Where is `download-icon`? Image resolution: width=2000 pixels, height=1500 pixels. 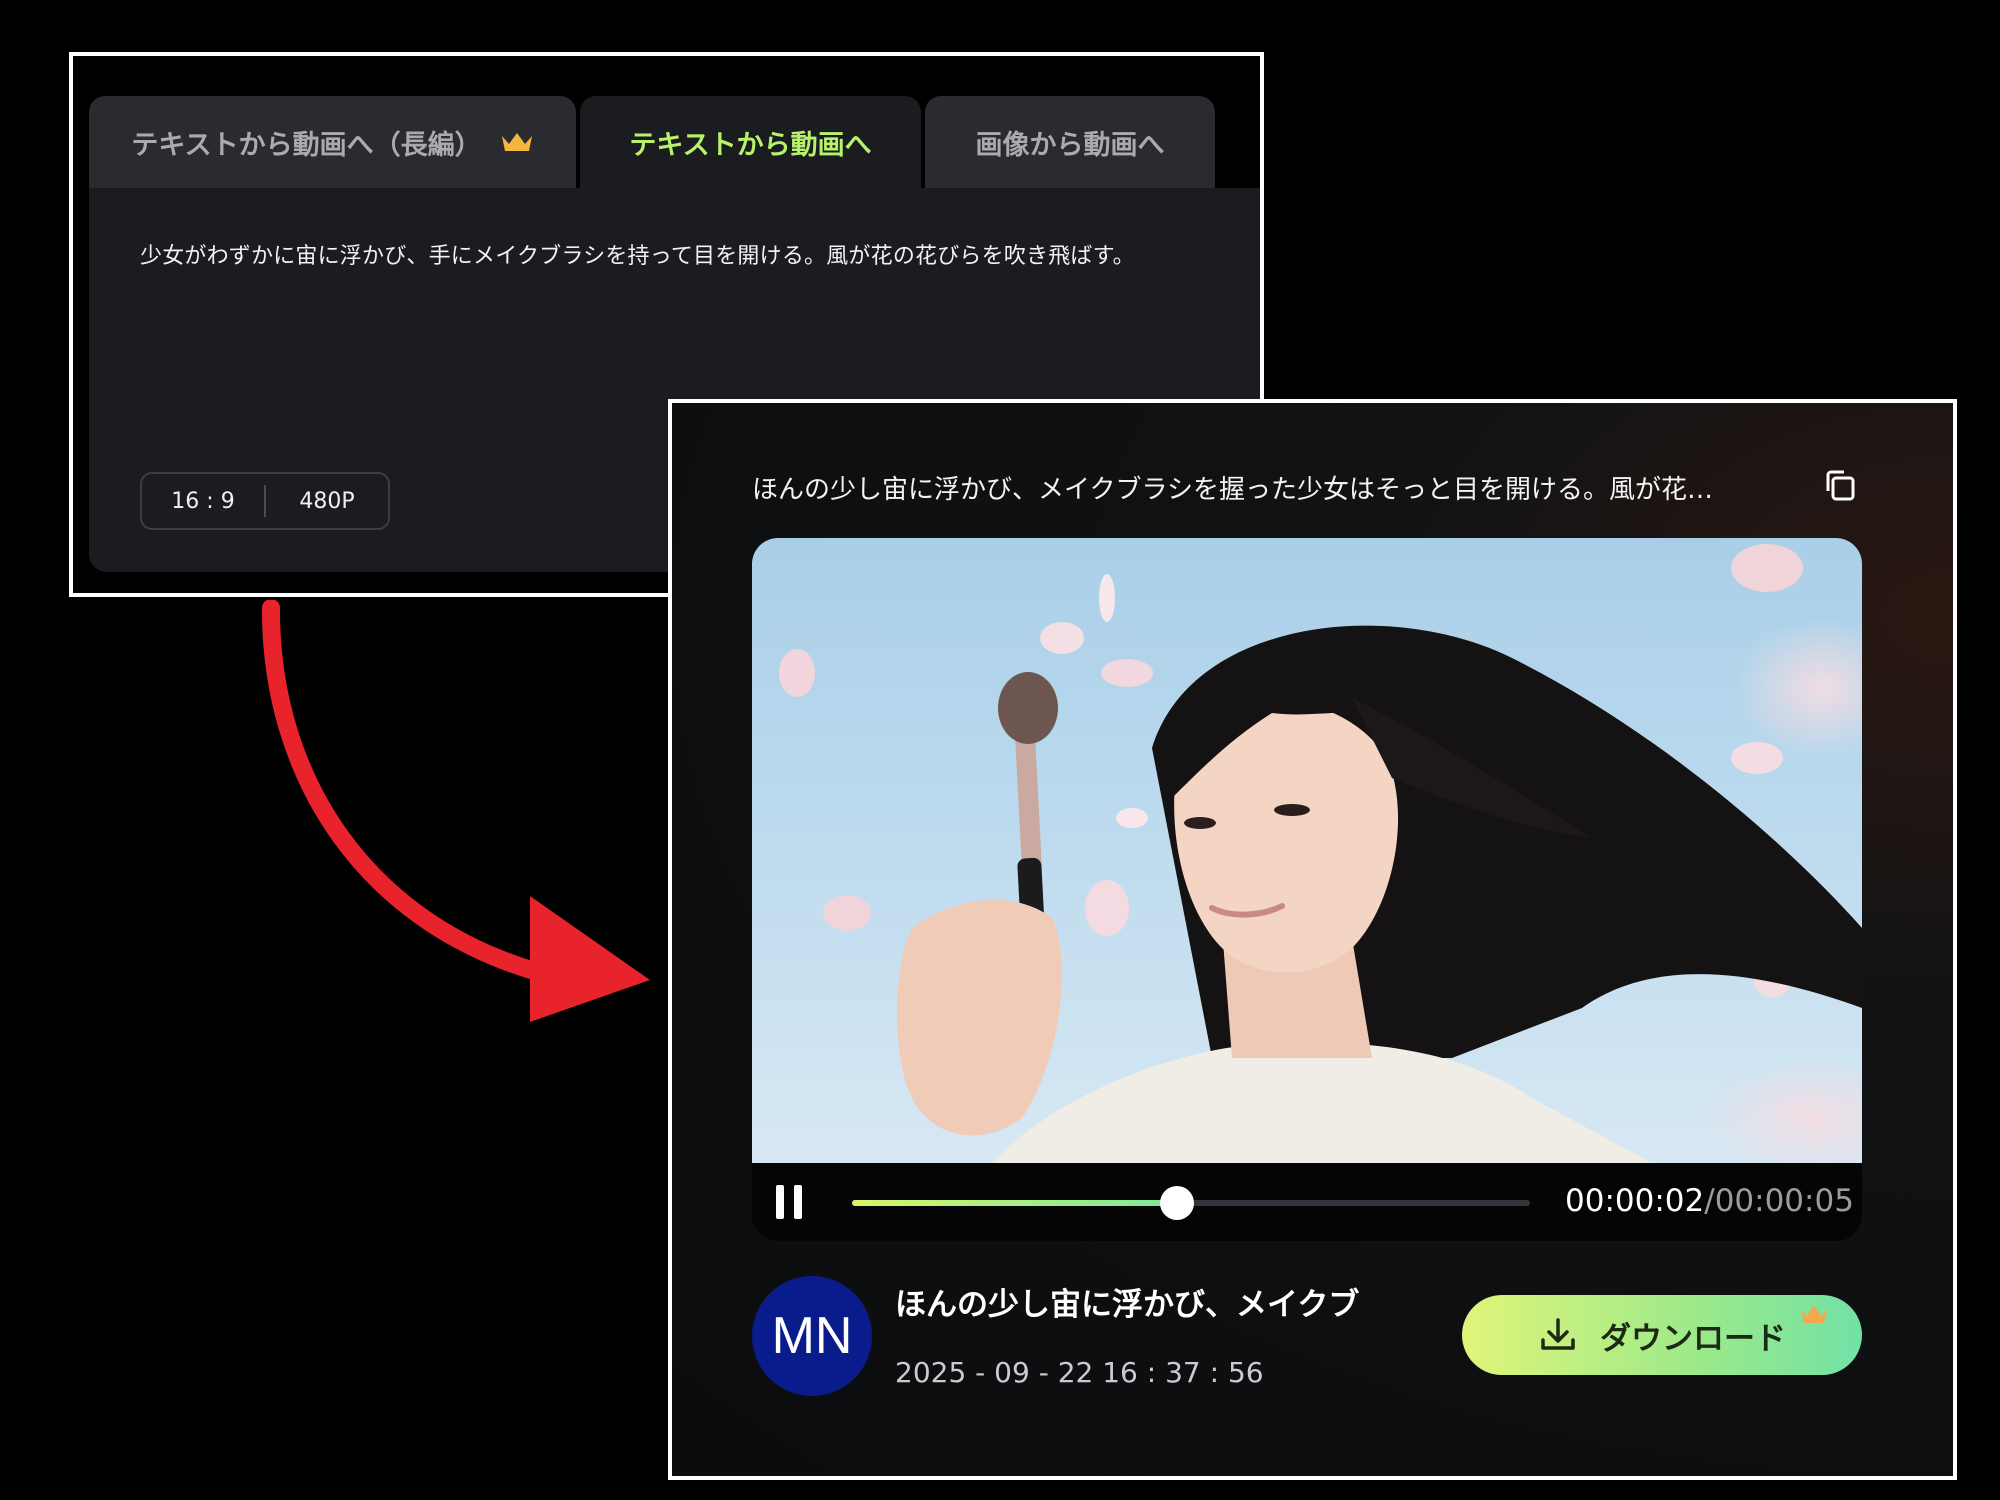
download-icon is located at coordinates (1558, 1335).